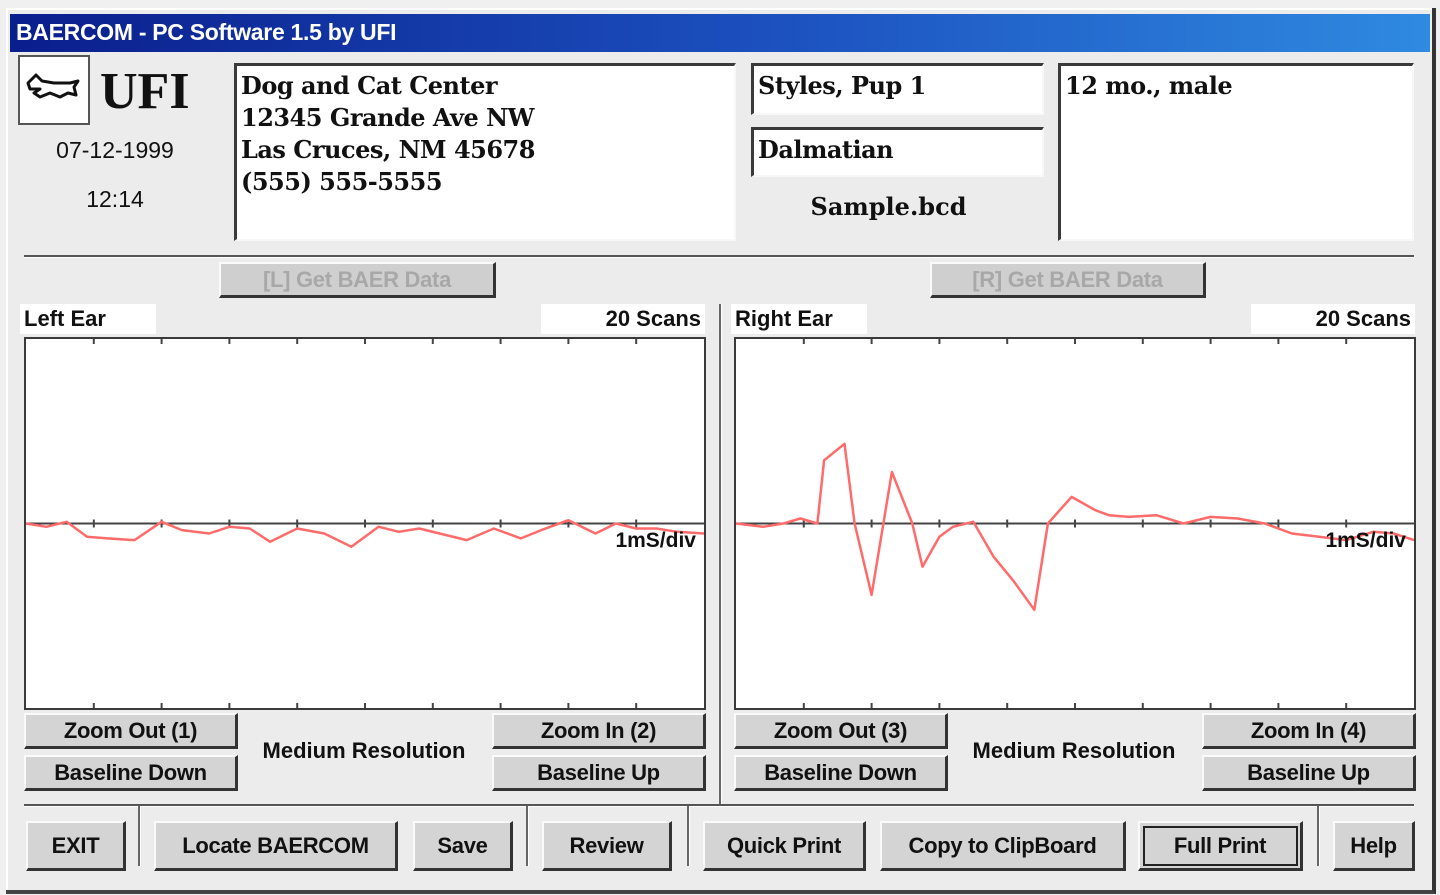 Image resolution: width=1440 pixels, height=895 pixels. Describe the element at coordinates (599, 731) in the screenshot. I see `left-zoom-in-button: Zoom In (2)` at that location.